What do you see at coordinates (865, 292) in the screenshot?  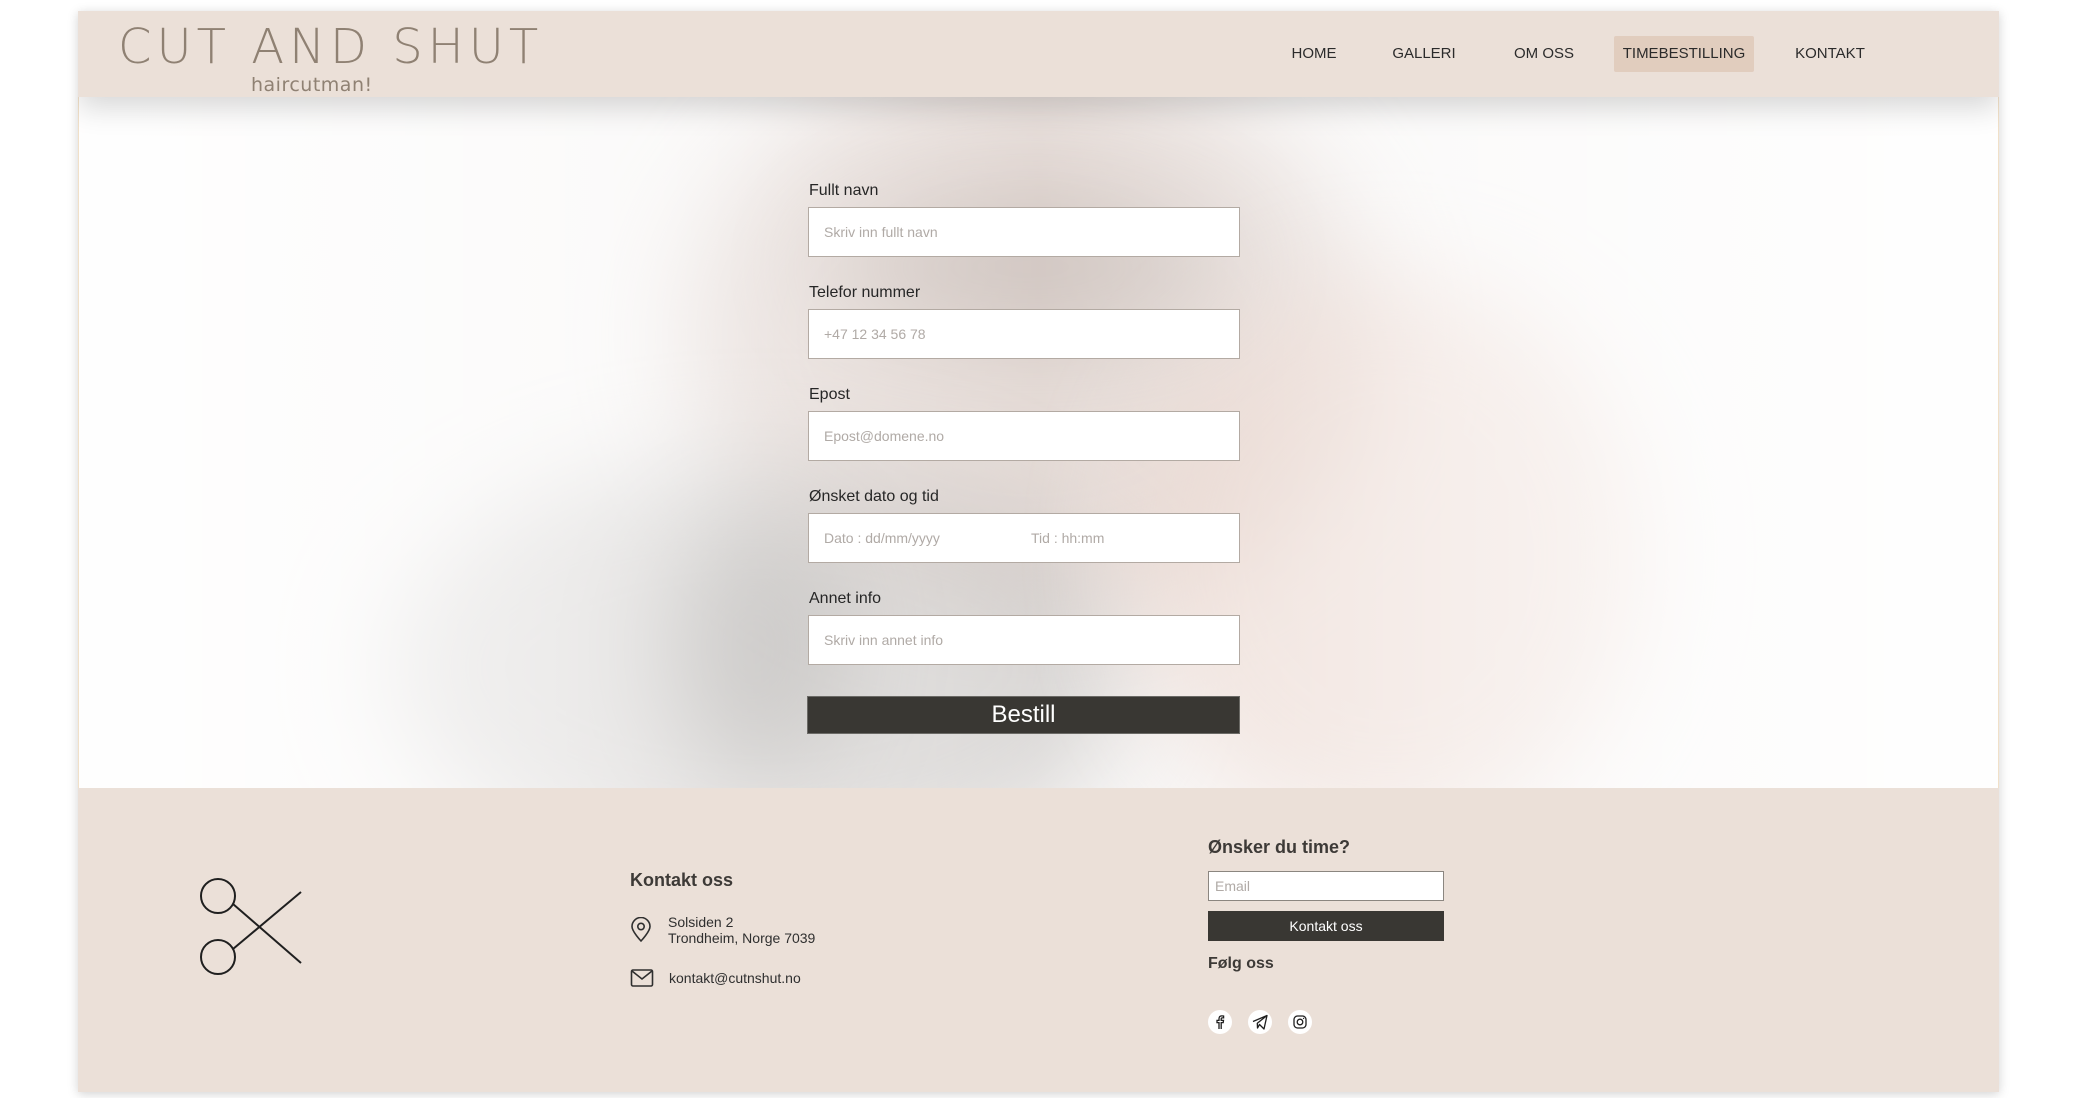 I see `phone-label: Telefor nummer` at bounding box center [865, 292].